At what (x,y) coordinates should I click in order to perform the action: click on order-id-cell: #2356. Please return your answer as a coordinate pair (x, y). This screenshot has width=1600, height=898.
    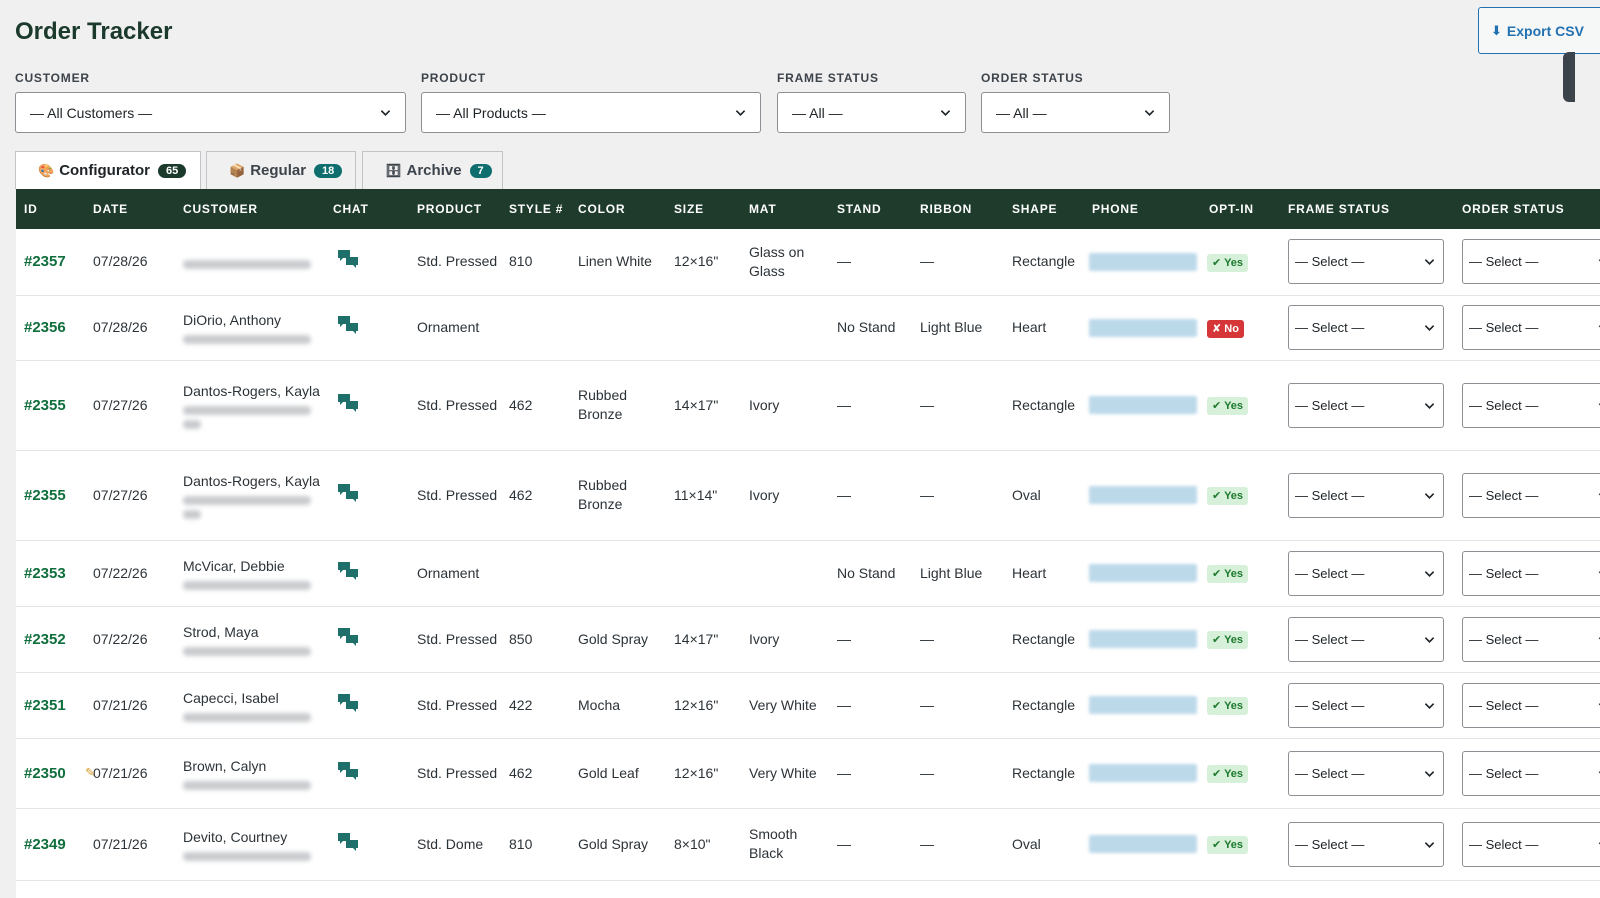
    Looking at the image, I should click on (50, 328).